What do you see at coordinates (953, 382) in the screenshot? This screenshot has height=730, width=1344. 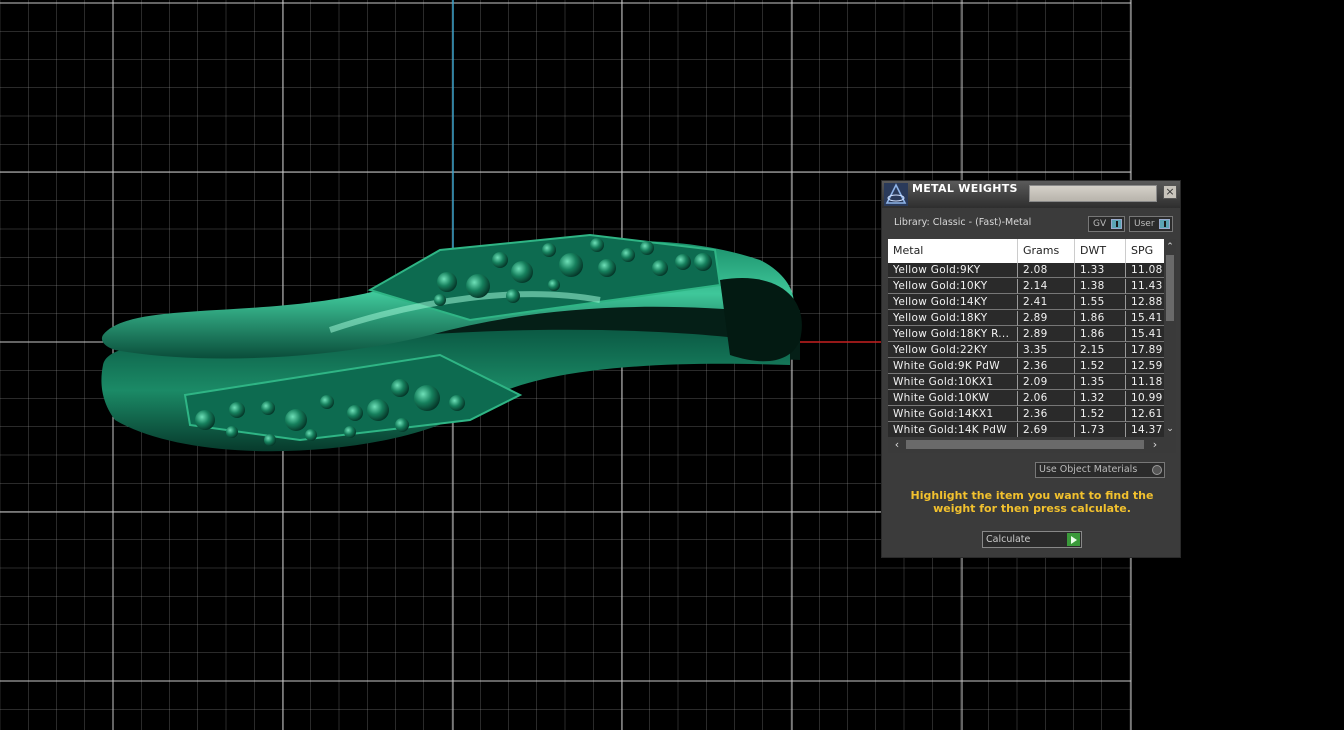 I see `metal-name-cell: White Gold:10KX1` at bounding box center [953, 382].